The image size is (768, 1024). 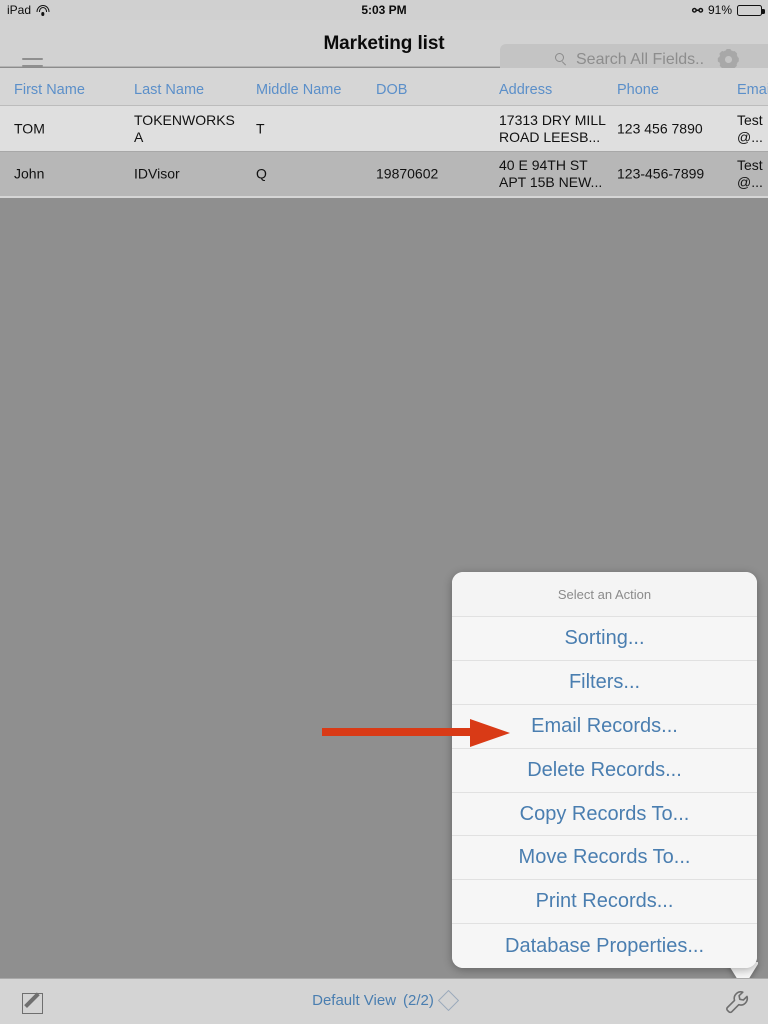 I want to click on column-header-dob: DOB, so click(x=391, y=90).